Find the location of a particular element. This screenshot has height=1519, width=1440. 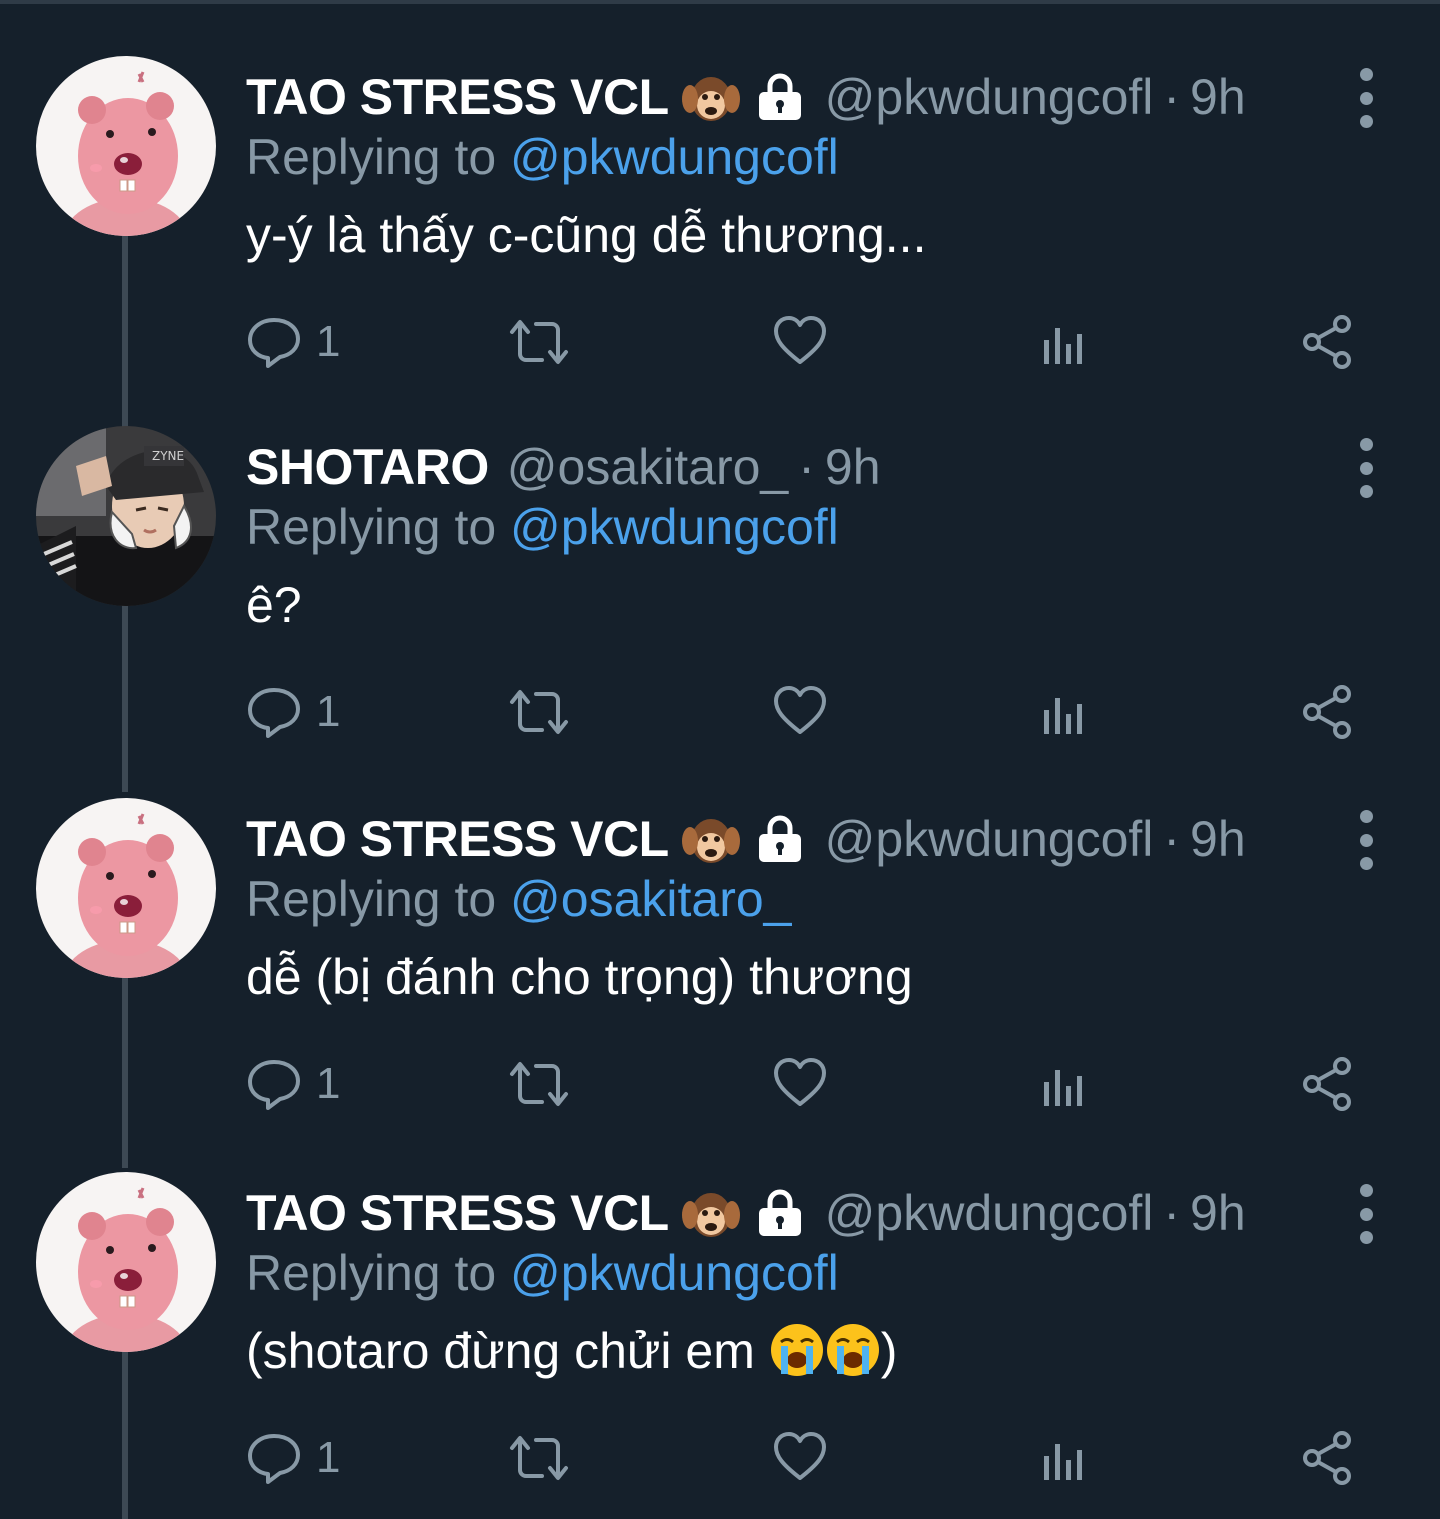

tweet-text: (shotaro đừng chửi em ) is located at coordinates (571, 1351).